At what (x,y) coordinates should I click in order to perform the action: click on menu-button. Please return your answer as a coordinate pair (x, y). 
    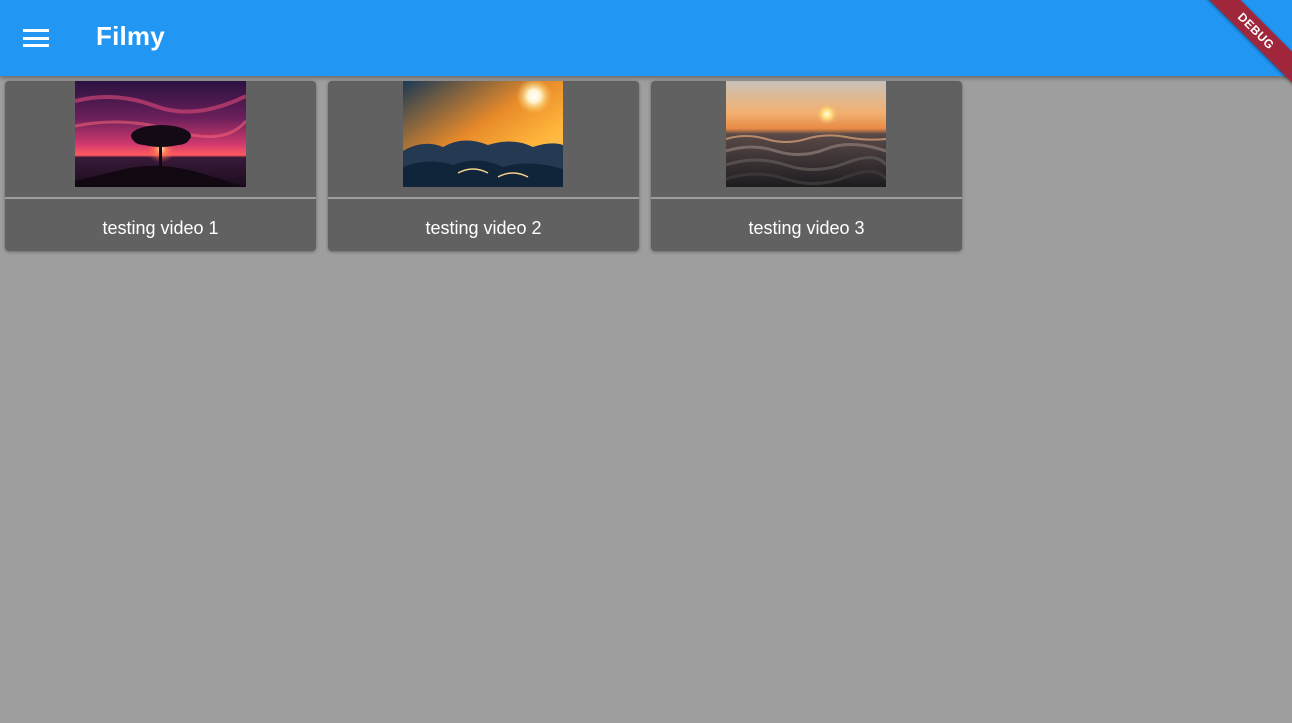
    Looking at the image, I should click on (36, 38).